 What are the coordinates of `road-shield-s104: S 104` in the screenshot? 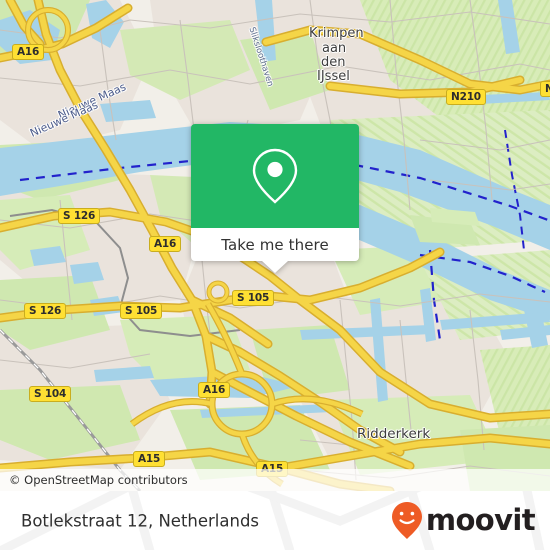 It's located at (50, 394).